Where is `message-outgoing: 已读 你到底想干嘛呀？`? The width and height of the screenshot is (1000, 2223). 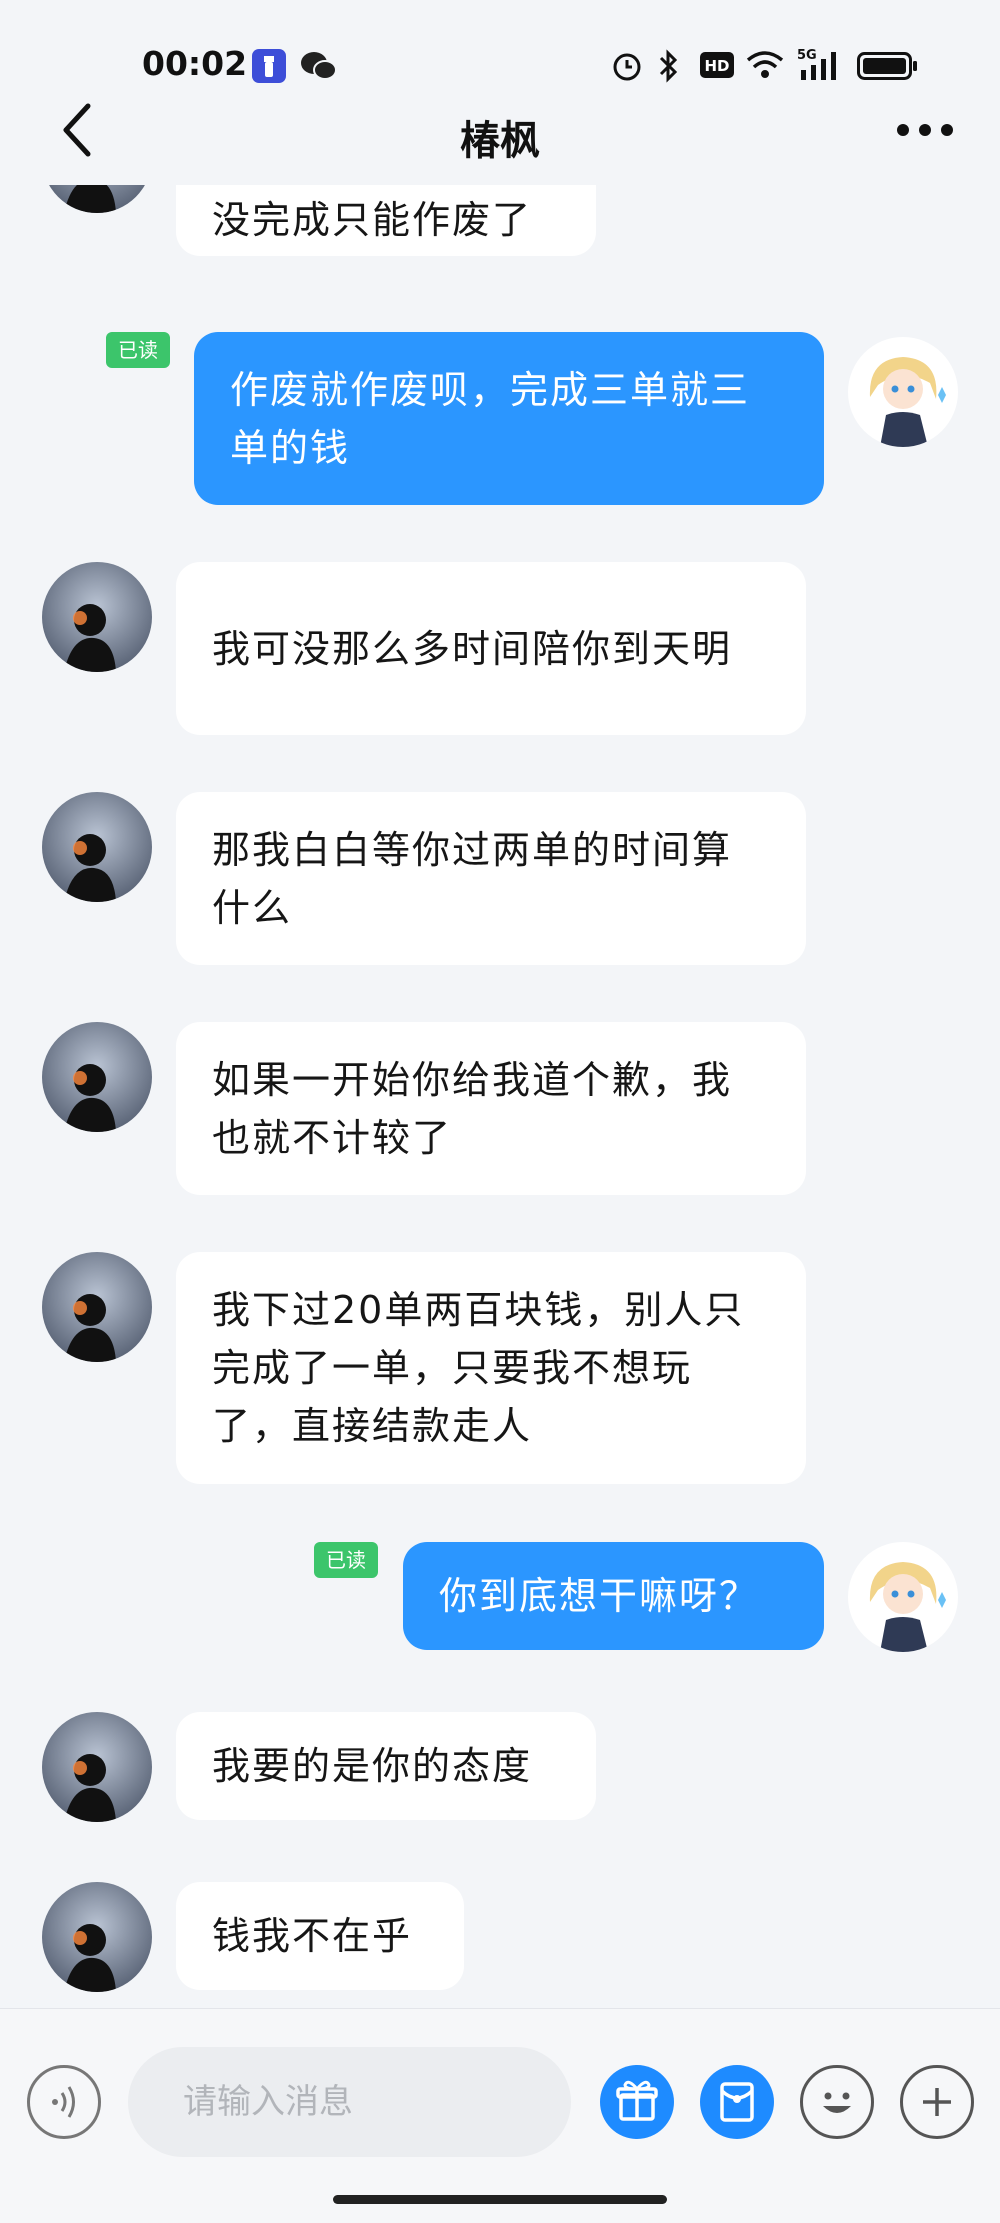
message-outgoing: 已读 你到底想干嘛呀？ is located at coordinates (500, 1599).